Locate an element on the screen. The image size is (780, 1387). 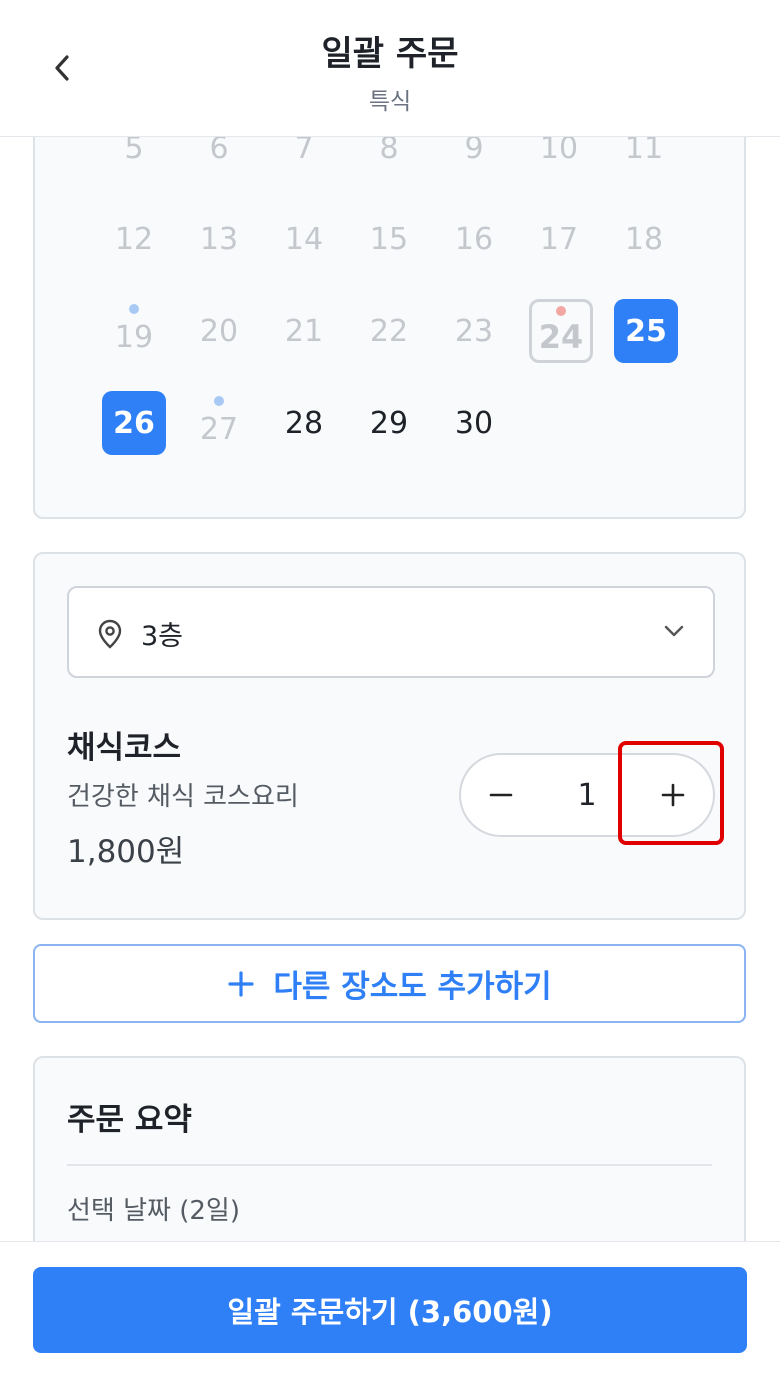
calendar-day-available: 29 is located at coordinates (389, 423).